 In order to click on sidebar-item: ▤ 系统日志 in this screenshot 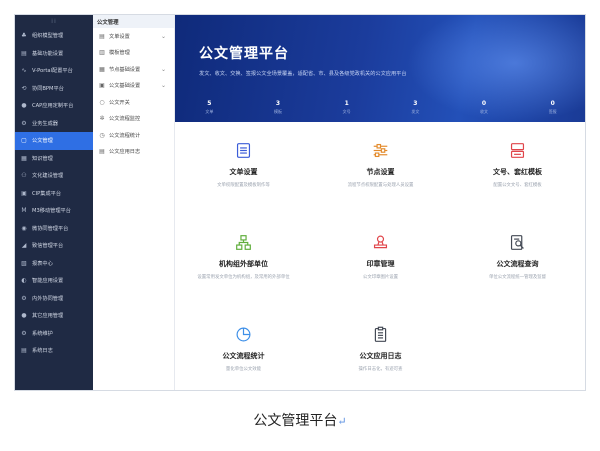, I will do `click(54, 351)`.